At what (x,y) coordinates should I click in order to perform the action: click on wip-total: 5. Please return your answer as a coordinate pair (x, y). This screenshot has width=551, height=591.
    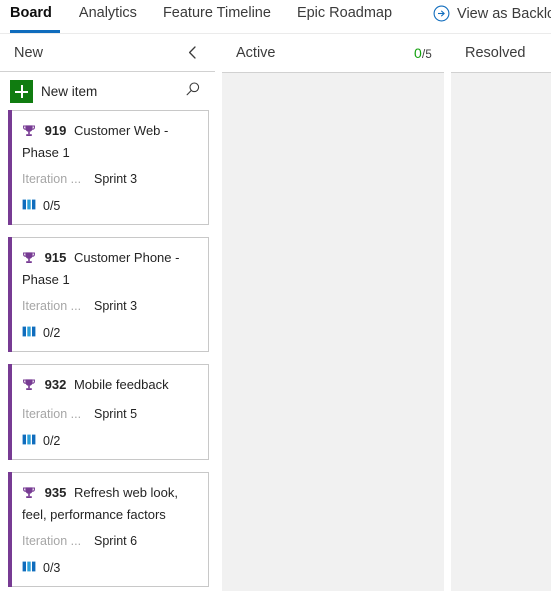
    Looking at the image, I should click on (428, 55).